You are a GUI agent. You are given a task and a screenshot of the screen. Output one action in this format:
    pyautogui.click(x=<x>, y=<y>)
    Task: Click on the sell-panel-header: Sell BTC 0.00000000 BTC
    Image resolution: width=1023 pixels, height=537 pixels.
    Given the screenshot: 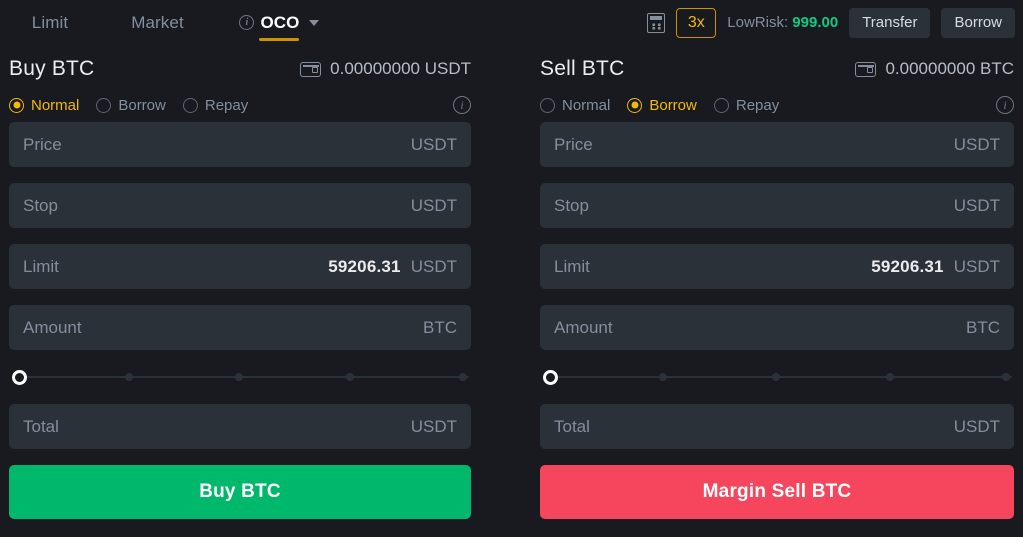 What is the action you would take?
    pyautogui.click(x=777, y=69)
    